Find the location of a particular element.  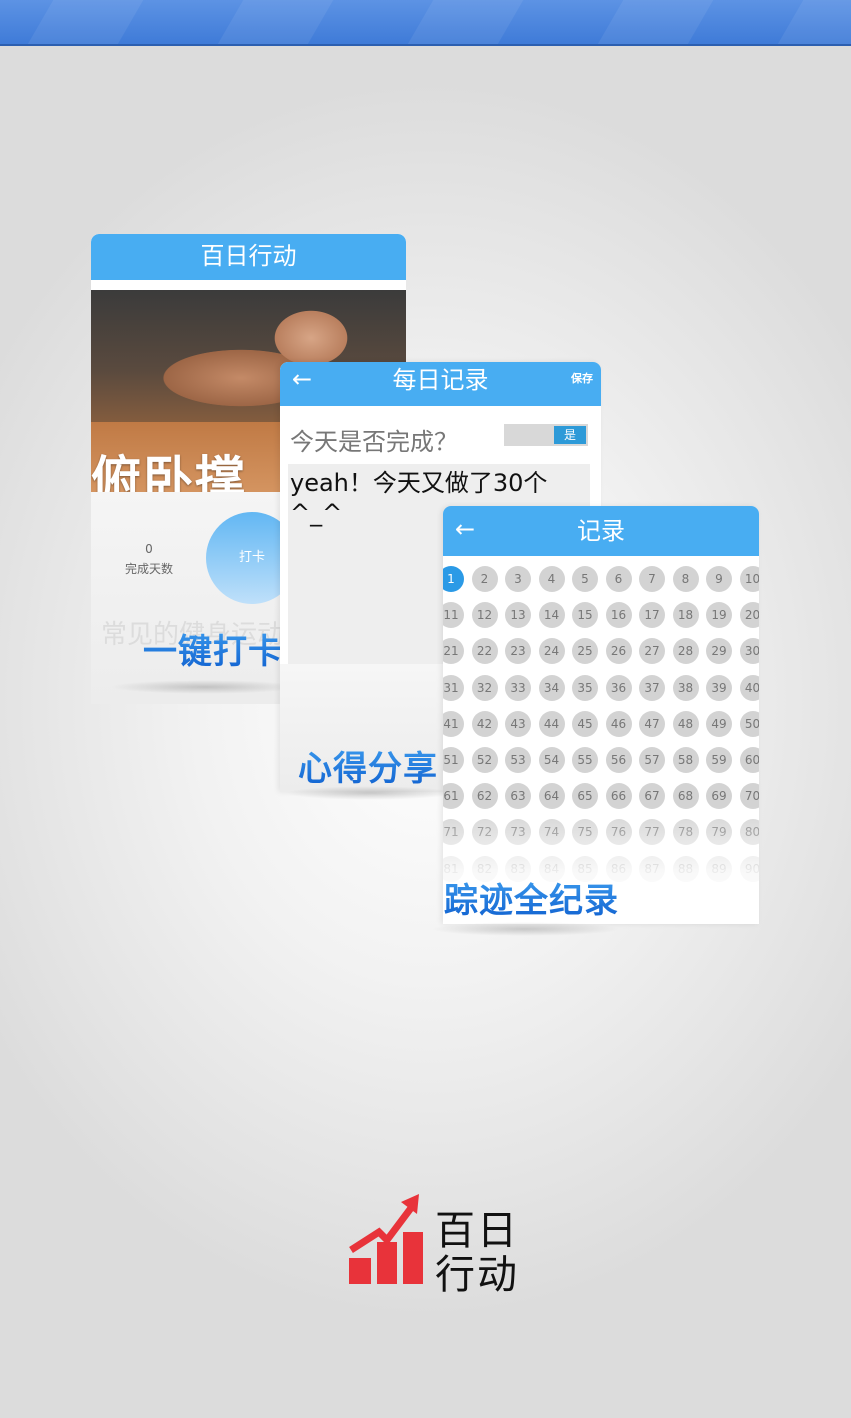

day-cell: 22 is located at coordinates (484, 651).